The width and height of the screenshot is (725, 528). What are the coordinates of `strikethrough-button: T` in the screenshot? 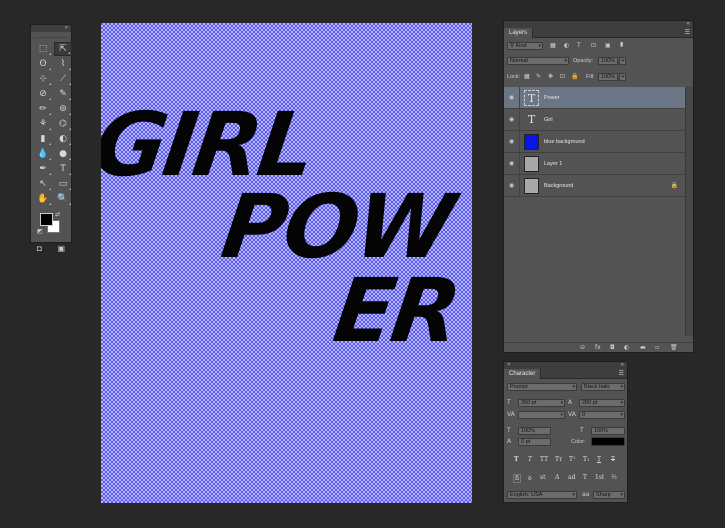 It's located at (613, 459).